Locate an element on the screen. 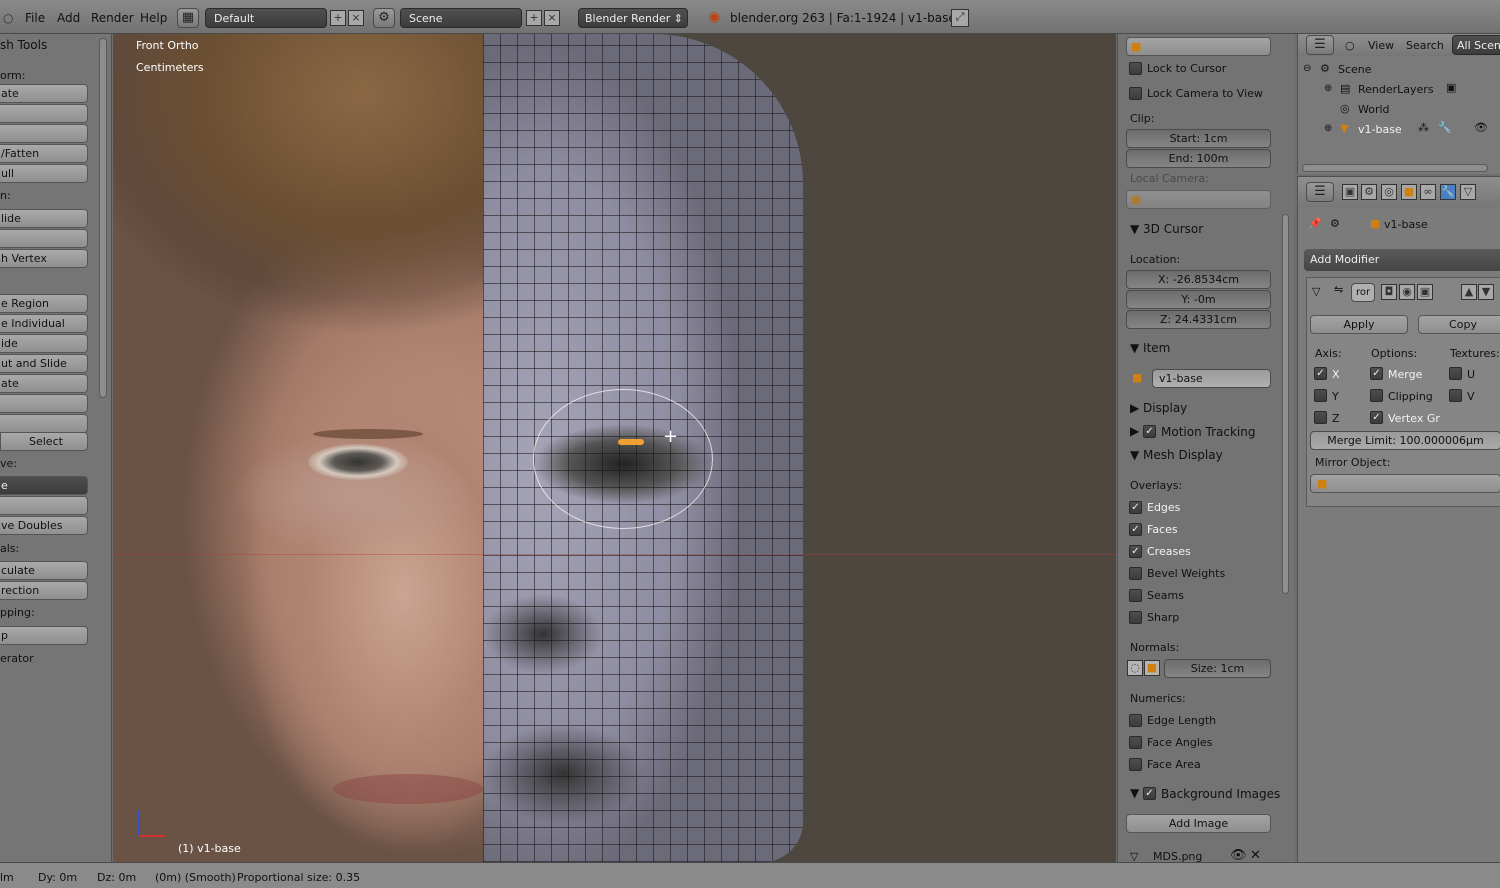 The width and height of the screenshot is (1500, 888). menu-render: Render is located at coordinates (112, 18).